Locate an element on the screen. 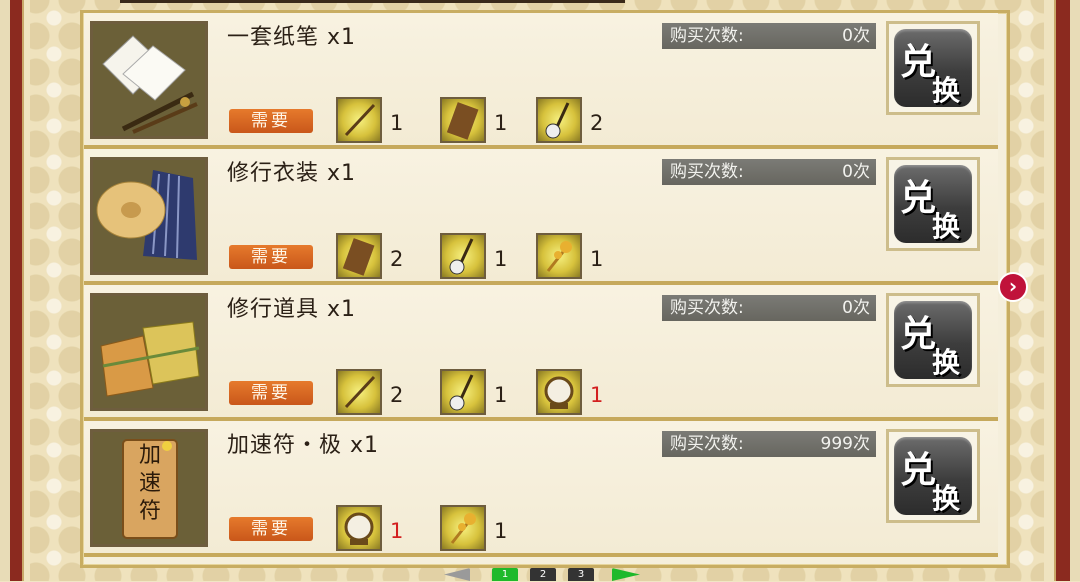  next-arrow-icon: › is located at coordinates (1013, 287).